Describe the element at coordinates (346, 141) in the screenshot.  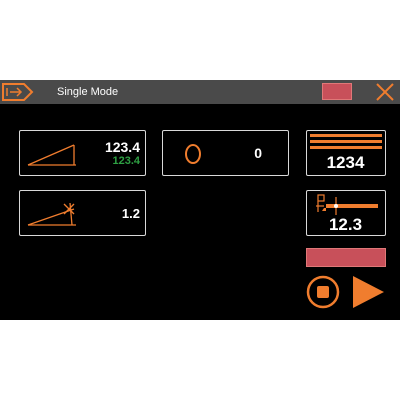
I see `stacked-bars-icon` at that location.